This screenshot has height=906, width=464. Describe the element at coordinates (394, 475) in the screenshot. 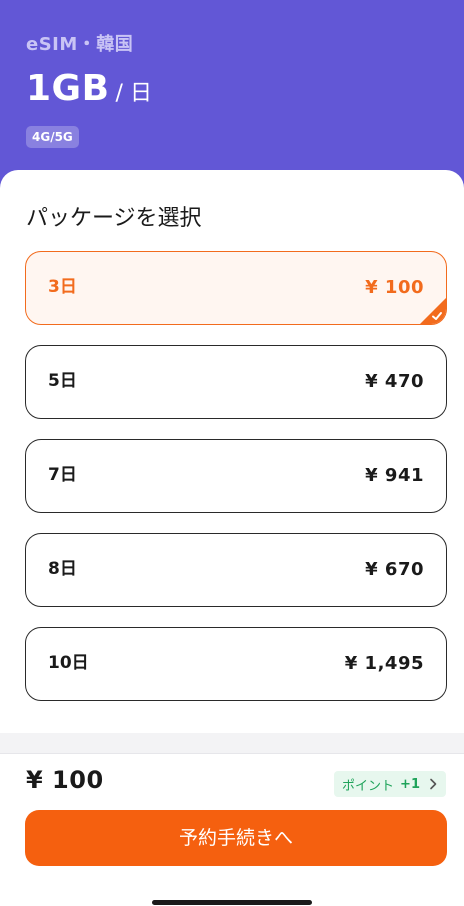

I see `package-price: ¥ 941` at that location.